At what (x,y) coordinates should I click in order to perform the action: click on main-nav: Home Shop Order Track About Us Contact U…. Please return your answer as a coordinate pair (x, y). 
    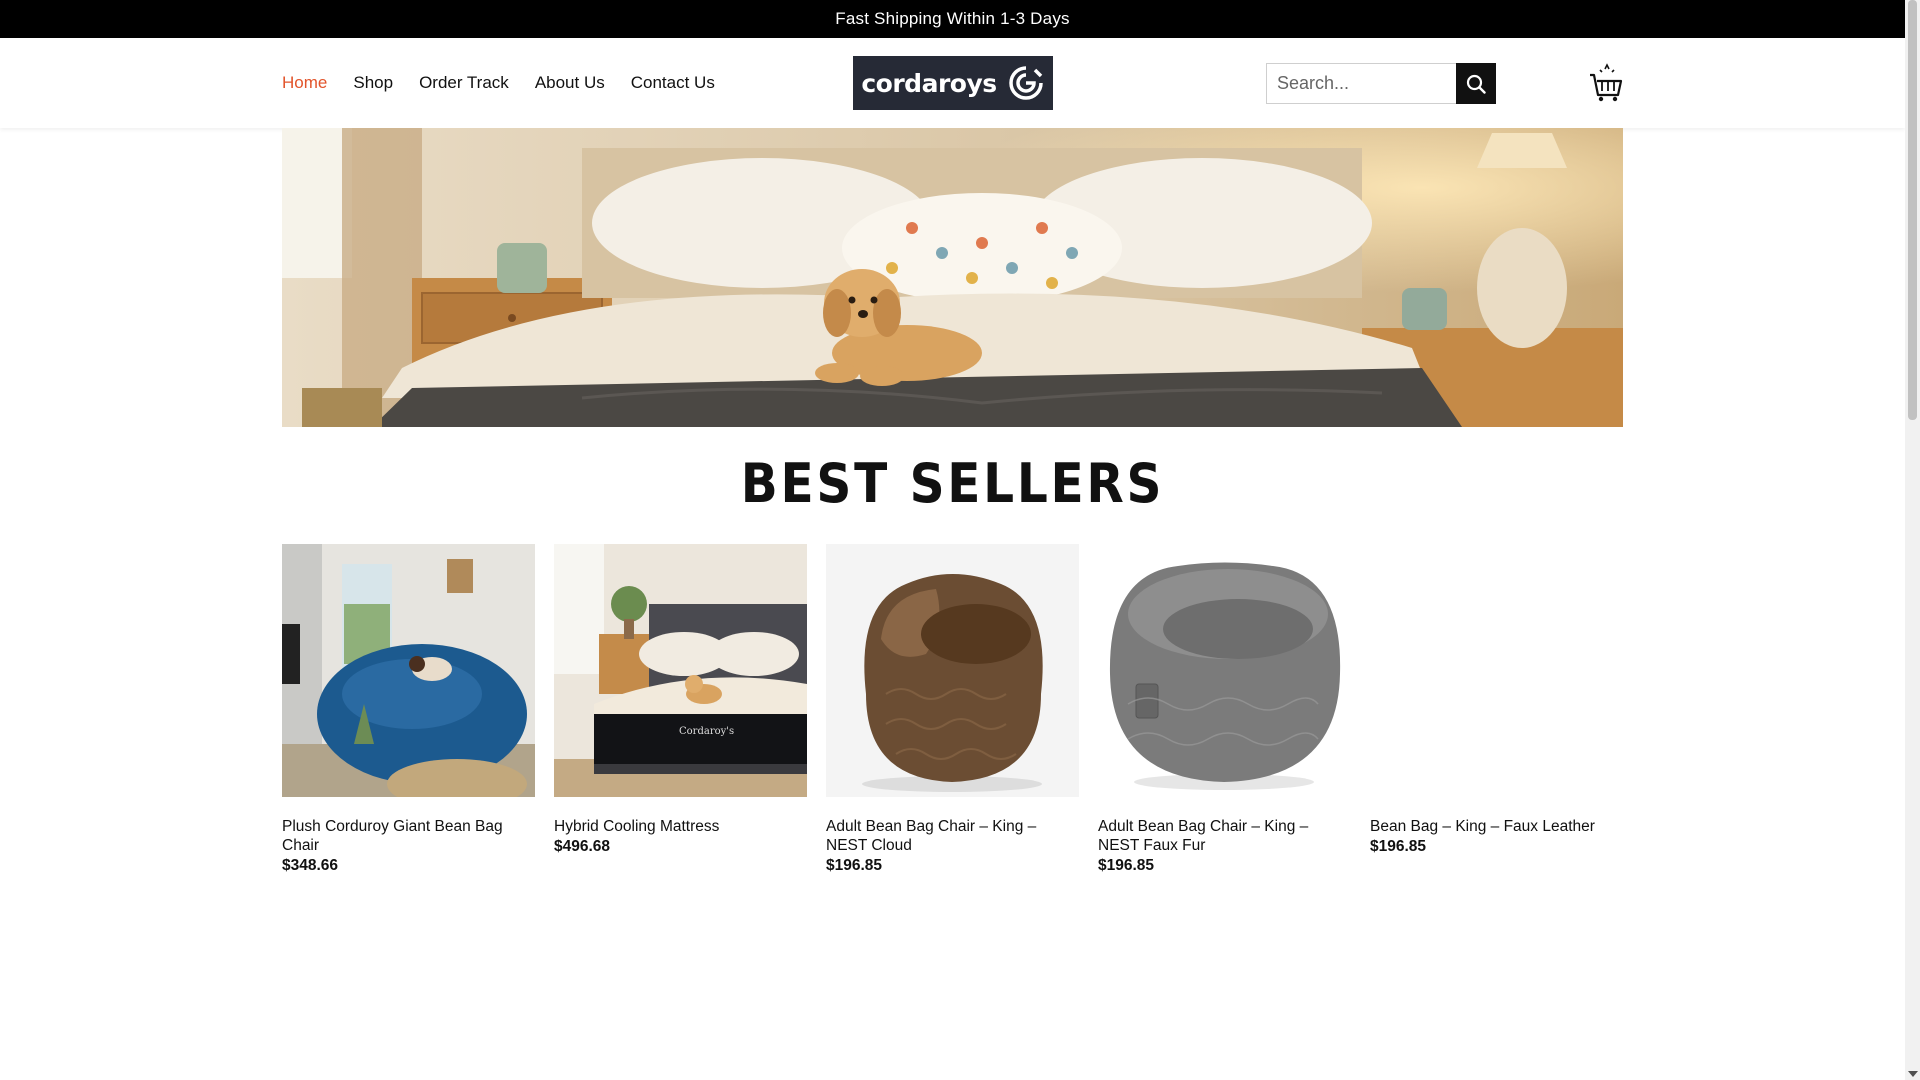
    Looking at the image, I should click on (498, 83).